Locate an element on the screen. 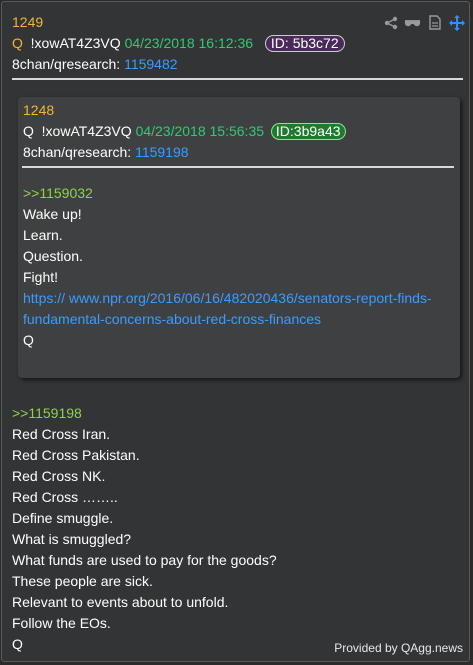 The width and height of the screenshot is (473, 665). header-divider is located at coordinates (237, 79).